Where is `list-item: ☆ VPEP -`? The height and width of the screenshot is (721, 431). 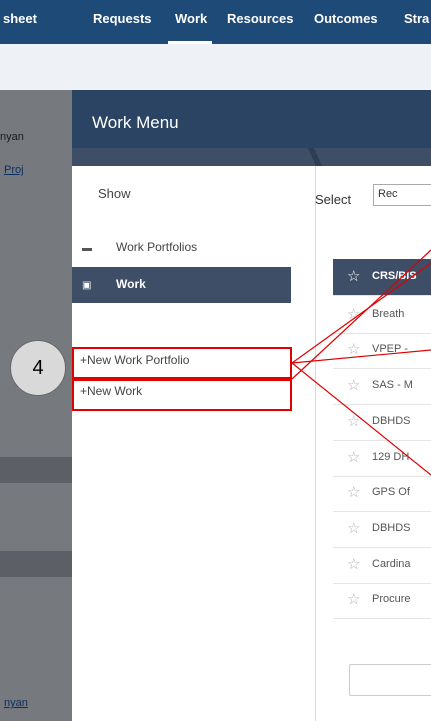 list-item: ☆ VPEP - is located at coordinates (382, 350).